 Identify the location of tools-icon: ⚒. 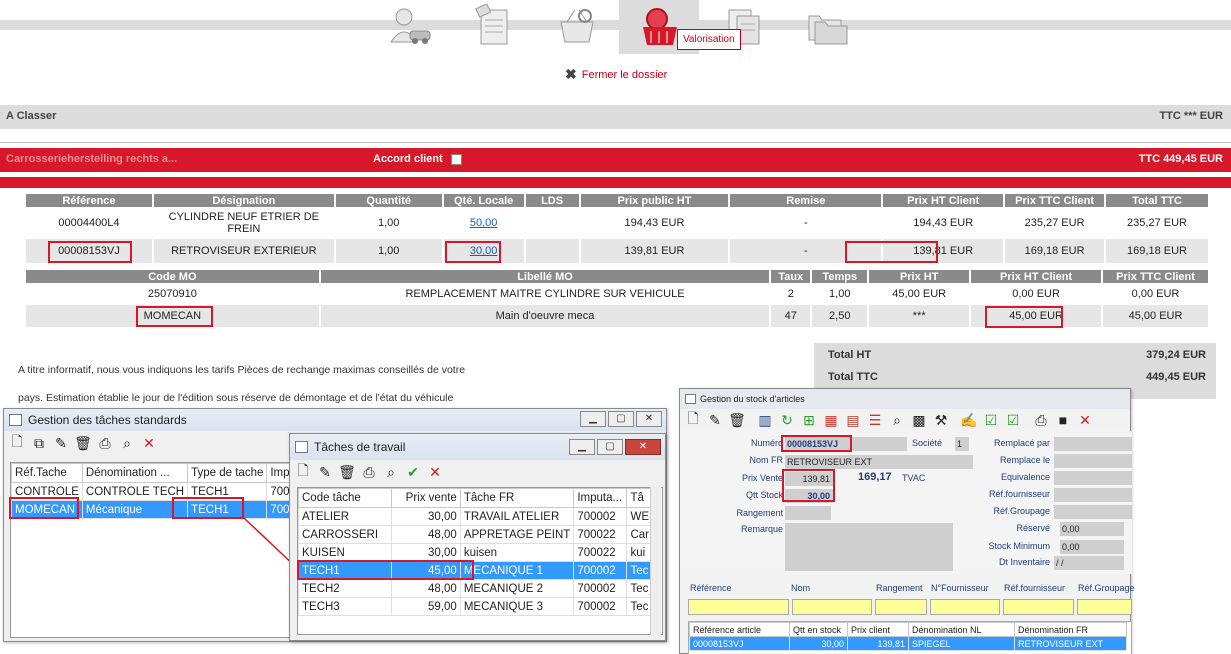
(941, 420).